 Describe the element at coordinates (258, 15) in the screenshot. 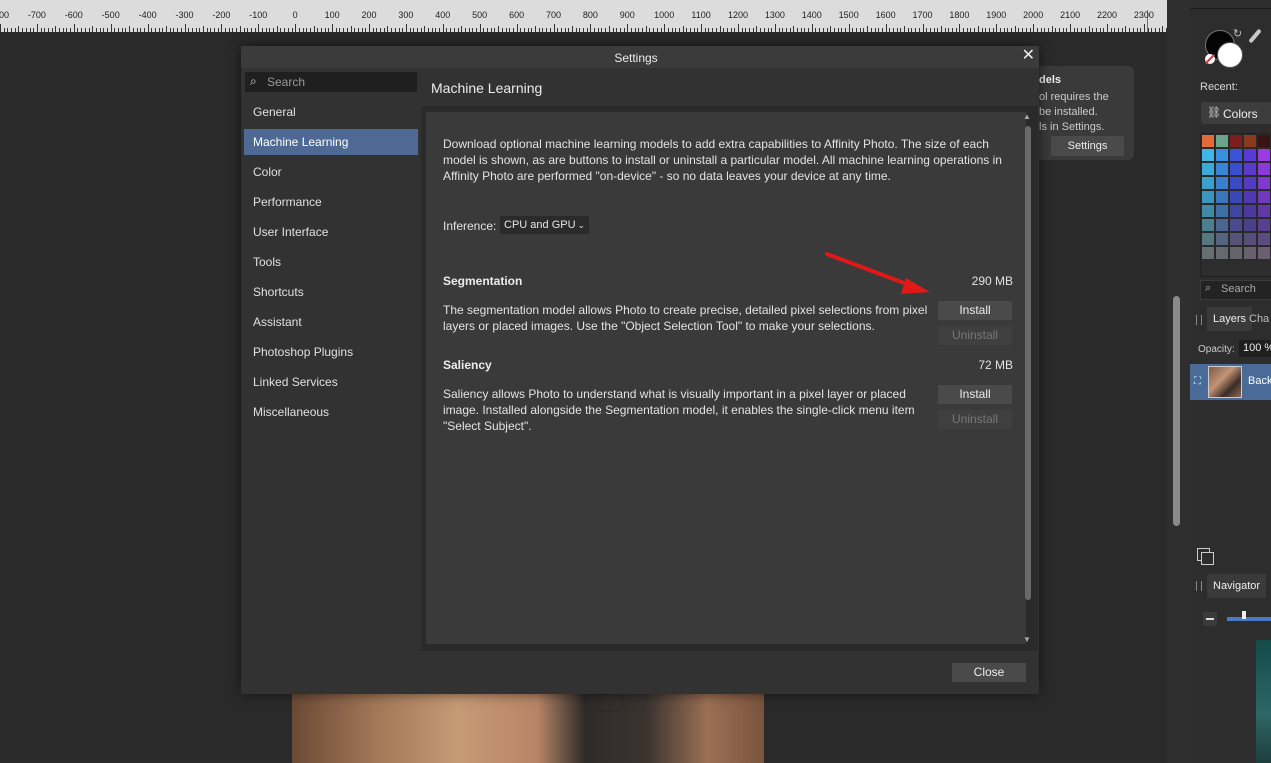

I see `ruler-label: -100` at that location.